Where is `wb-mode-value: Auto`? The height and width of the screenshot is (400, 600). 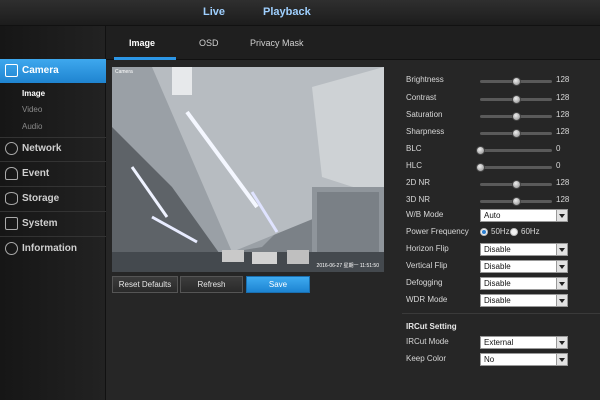 wb-mode-value: Auto is located at coordinates (492, 215).